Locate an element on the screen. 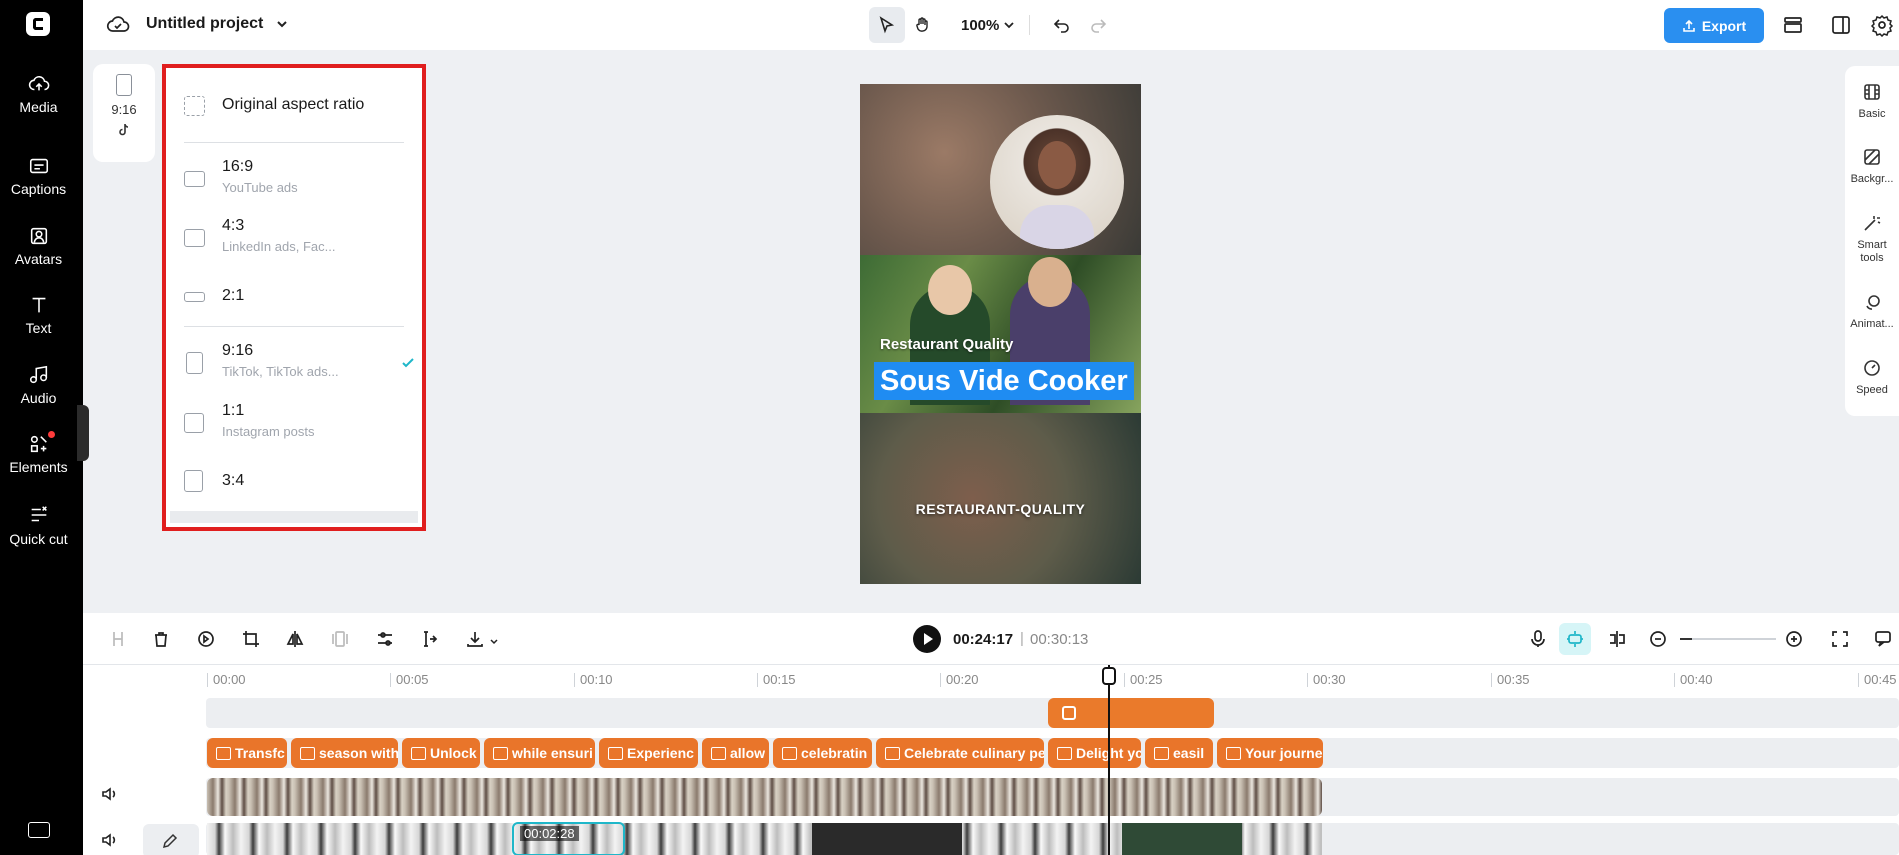 The height and width of the screenshot is (855, 1899). gear-icon is located at coordinates (1882, 25).